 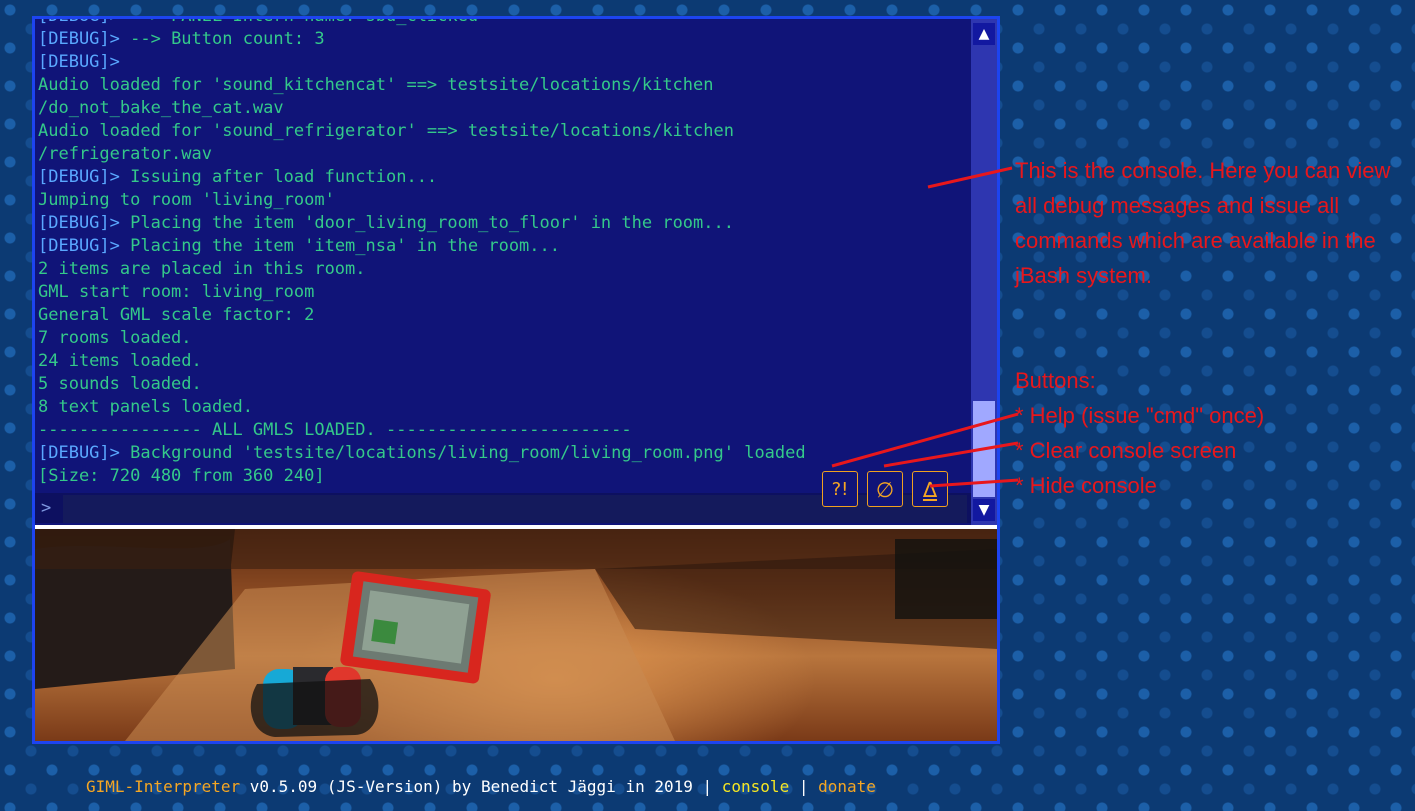 I want to click on console-log-line: [DEBUG]> --> Button count: 3, so click(x=503, y=39).